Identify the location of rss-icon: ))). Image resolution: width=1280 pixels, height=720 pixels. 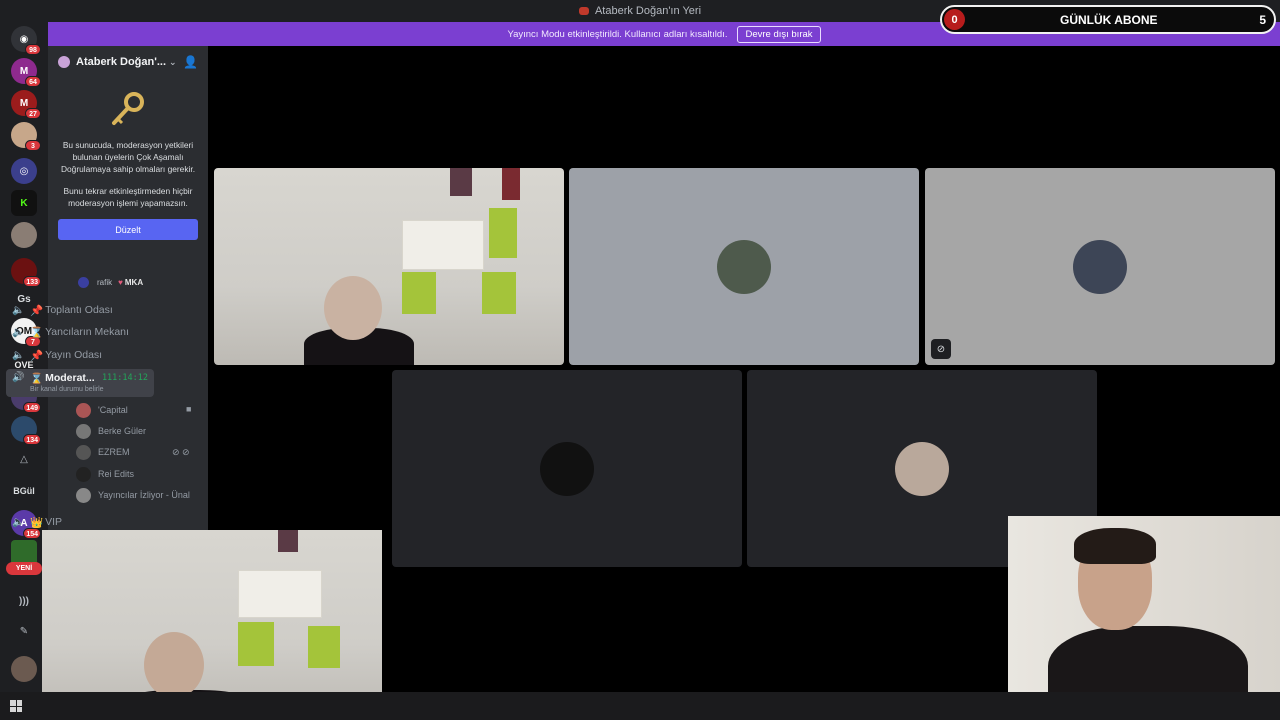
(24, 601).